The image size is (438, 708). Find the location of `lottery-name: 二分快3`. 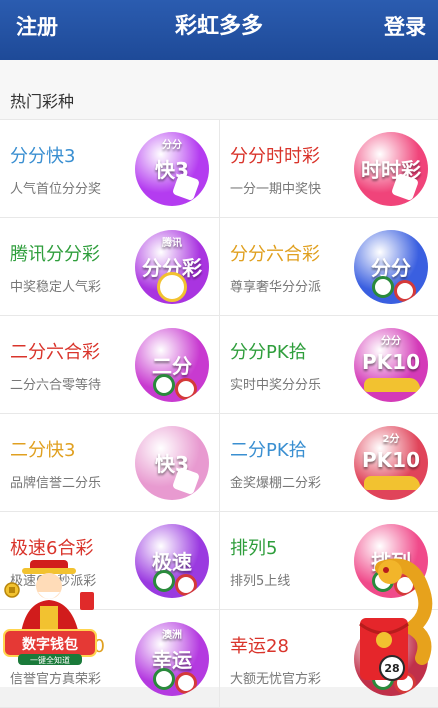

lottery-name: 二分快3 is located at coordinates (43, 450).